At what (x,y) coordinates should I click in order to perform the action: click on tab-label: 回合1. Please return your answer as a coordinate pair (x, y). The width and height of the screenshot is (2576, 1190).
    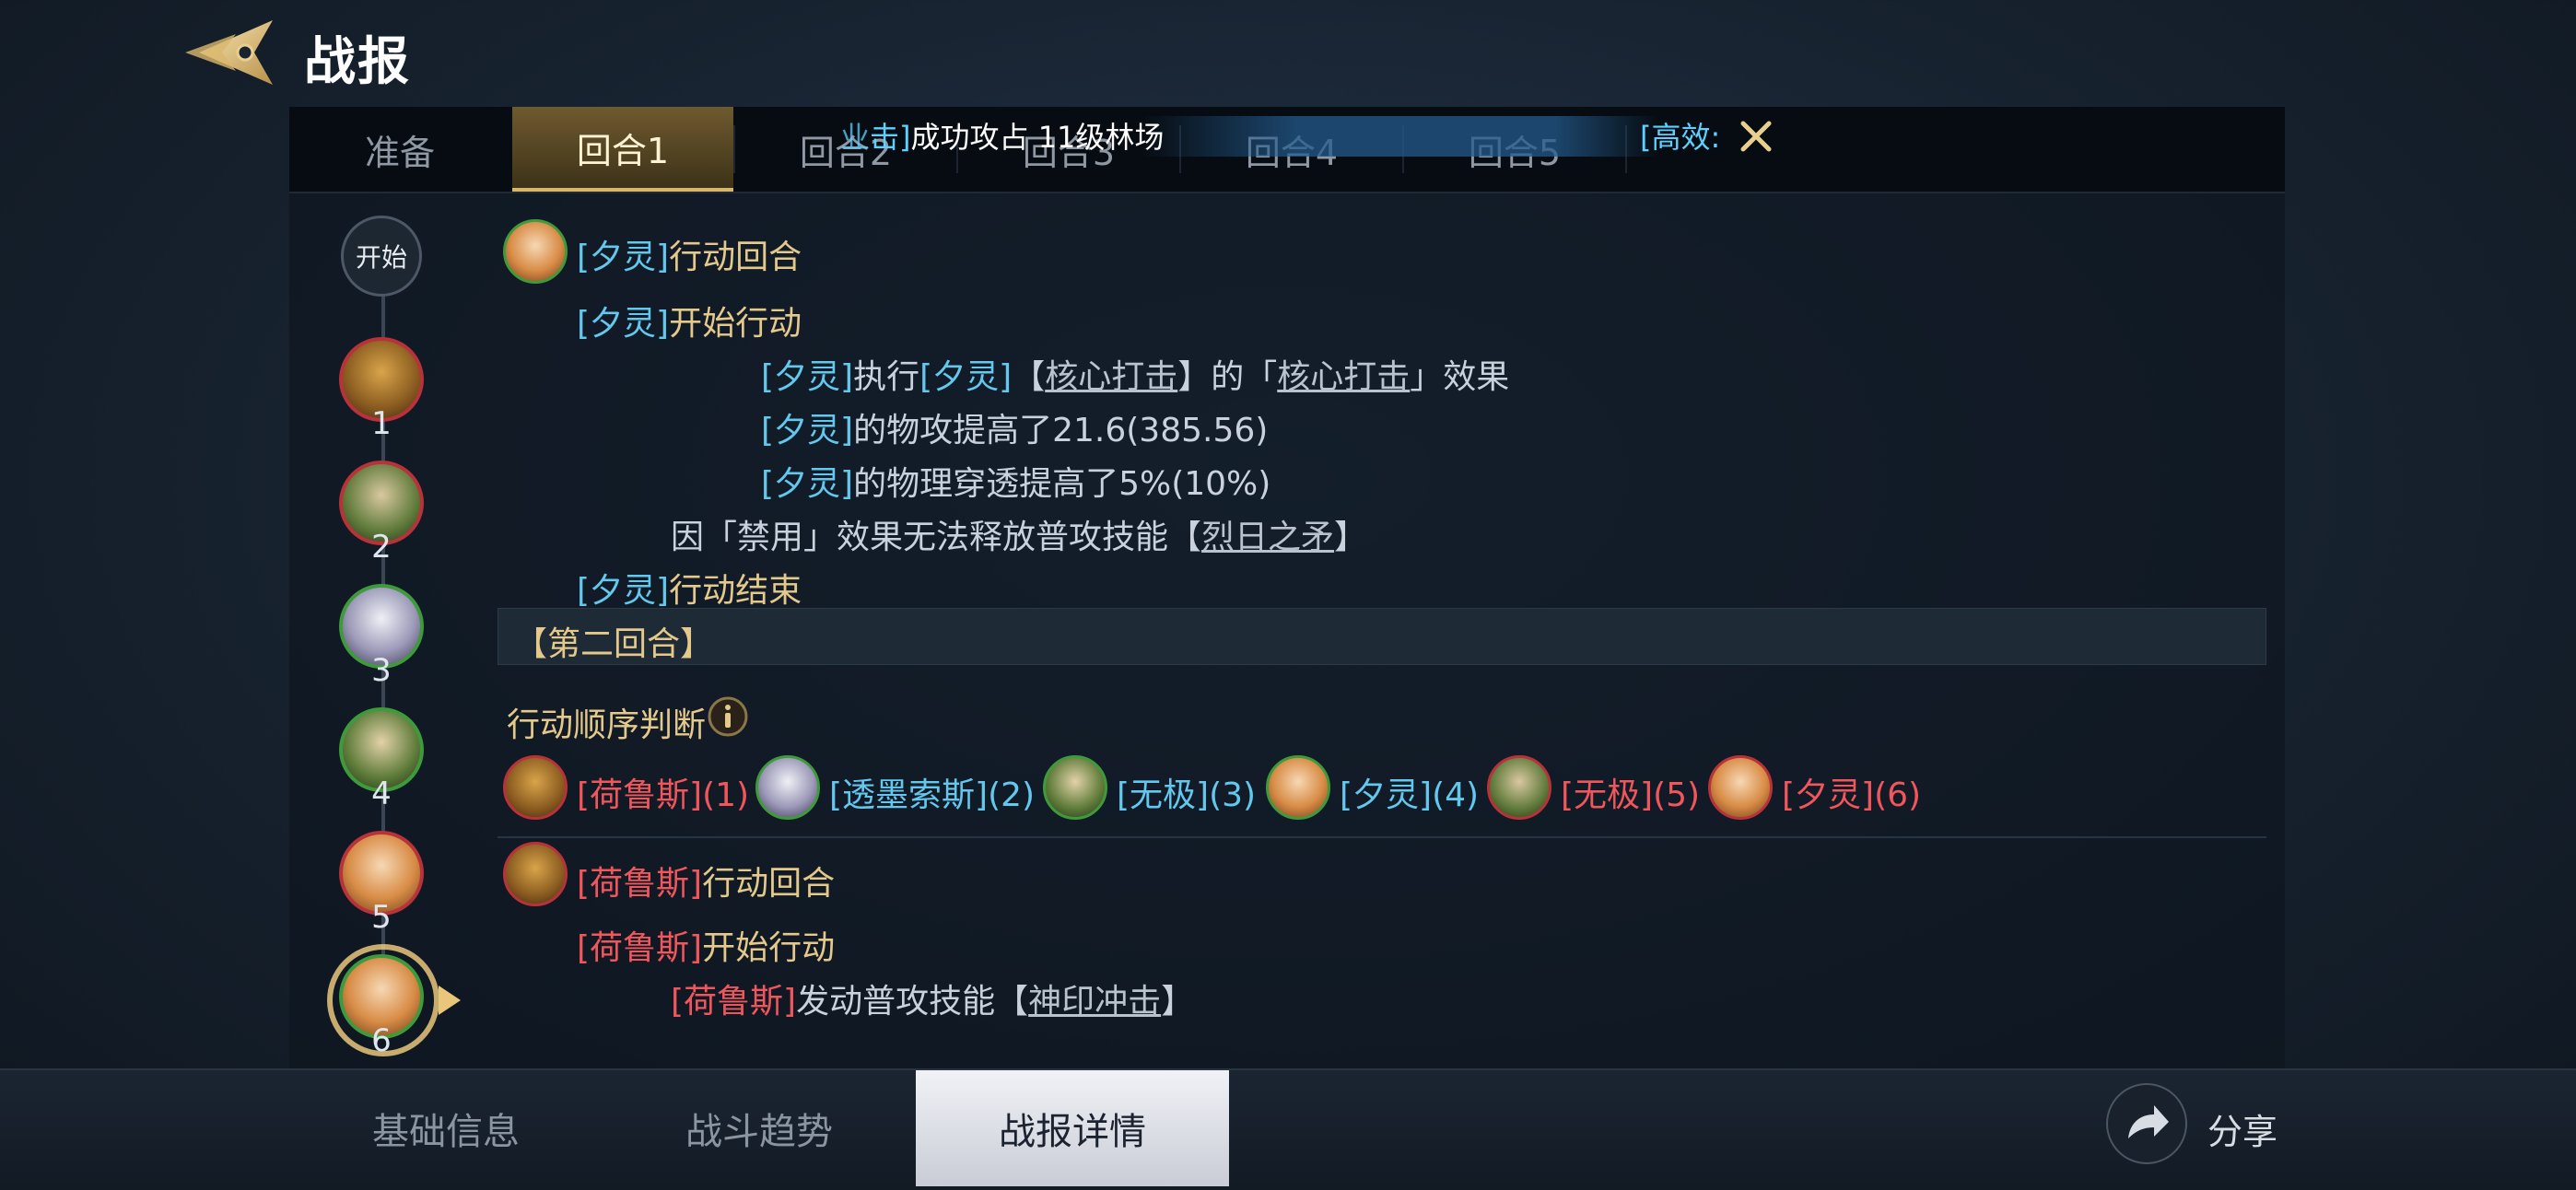
    Looking at the image, I should click on (623, 150).